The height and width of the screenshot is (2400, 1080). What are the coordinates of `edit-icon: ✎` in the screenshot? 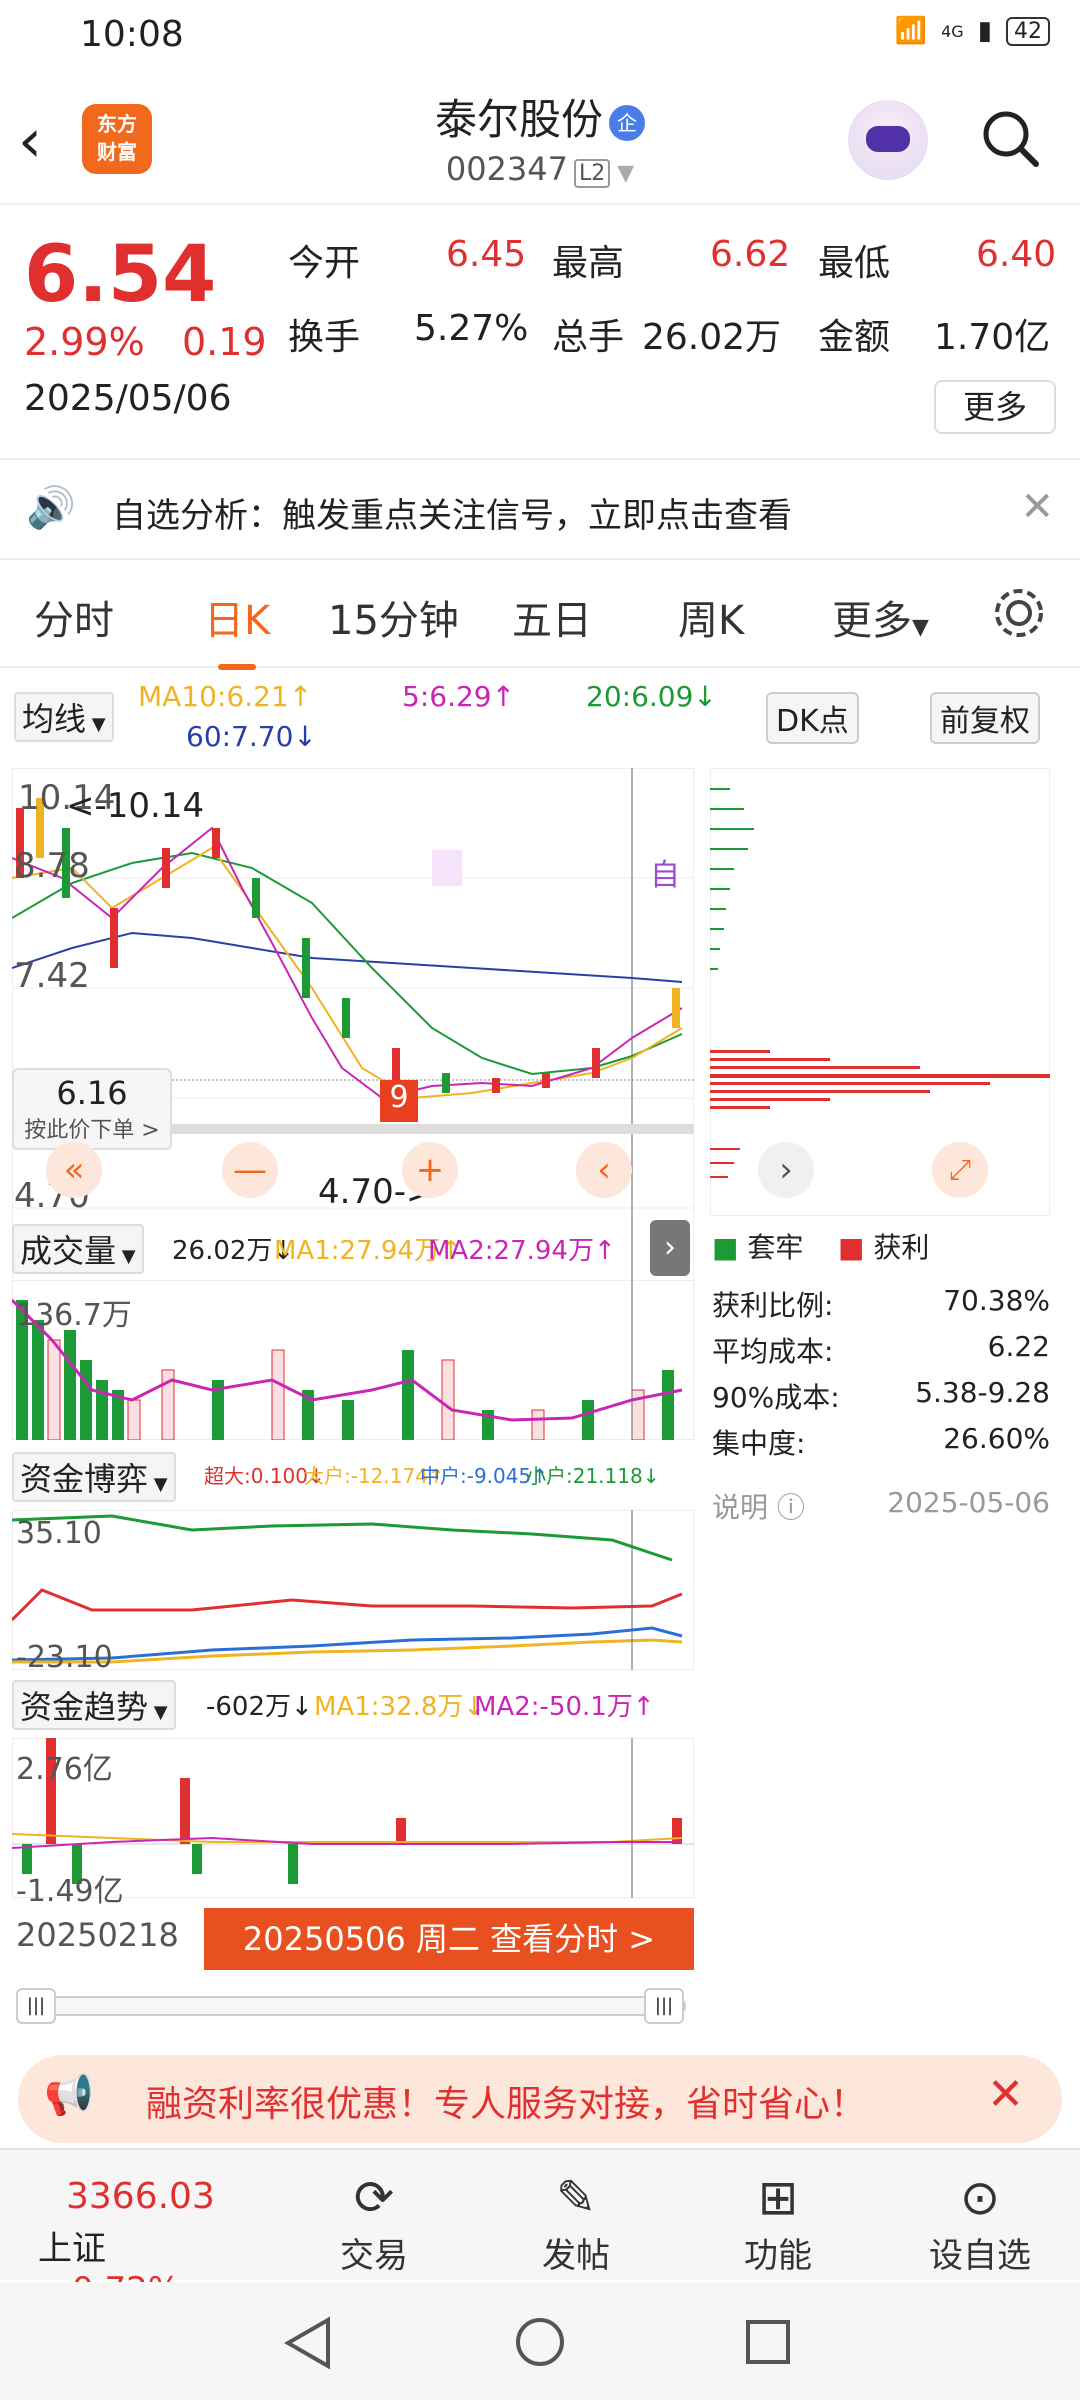 It's located at (576, 2198).